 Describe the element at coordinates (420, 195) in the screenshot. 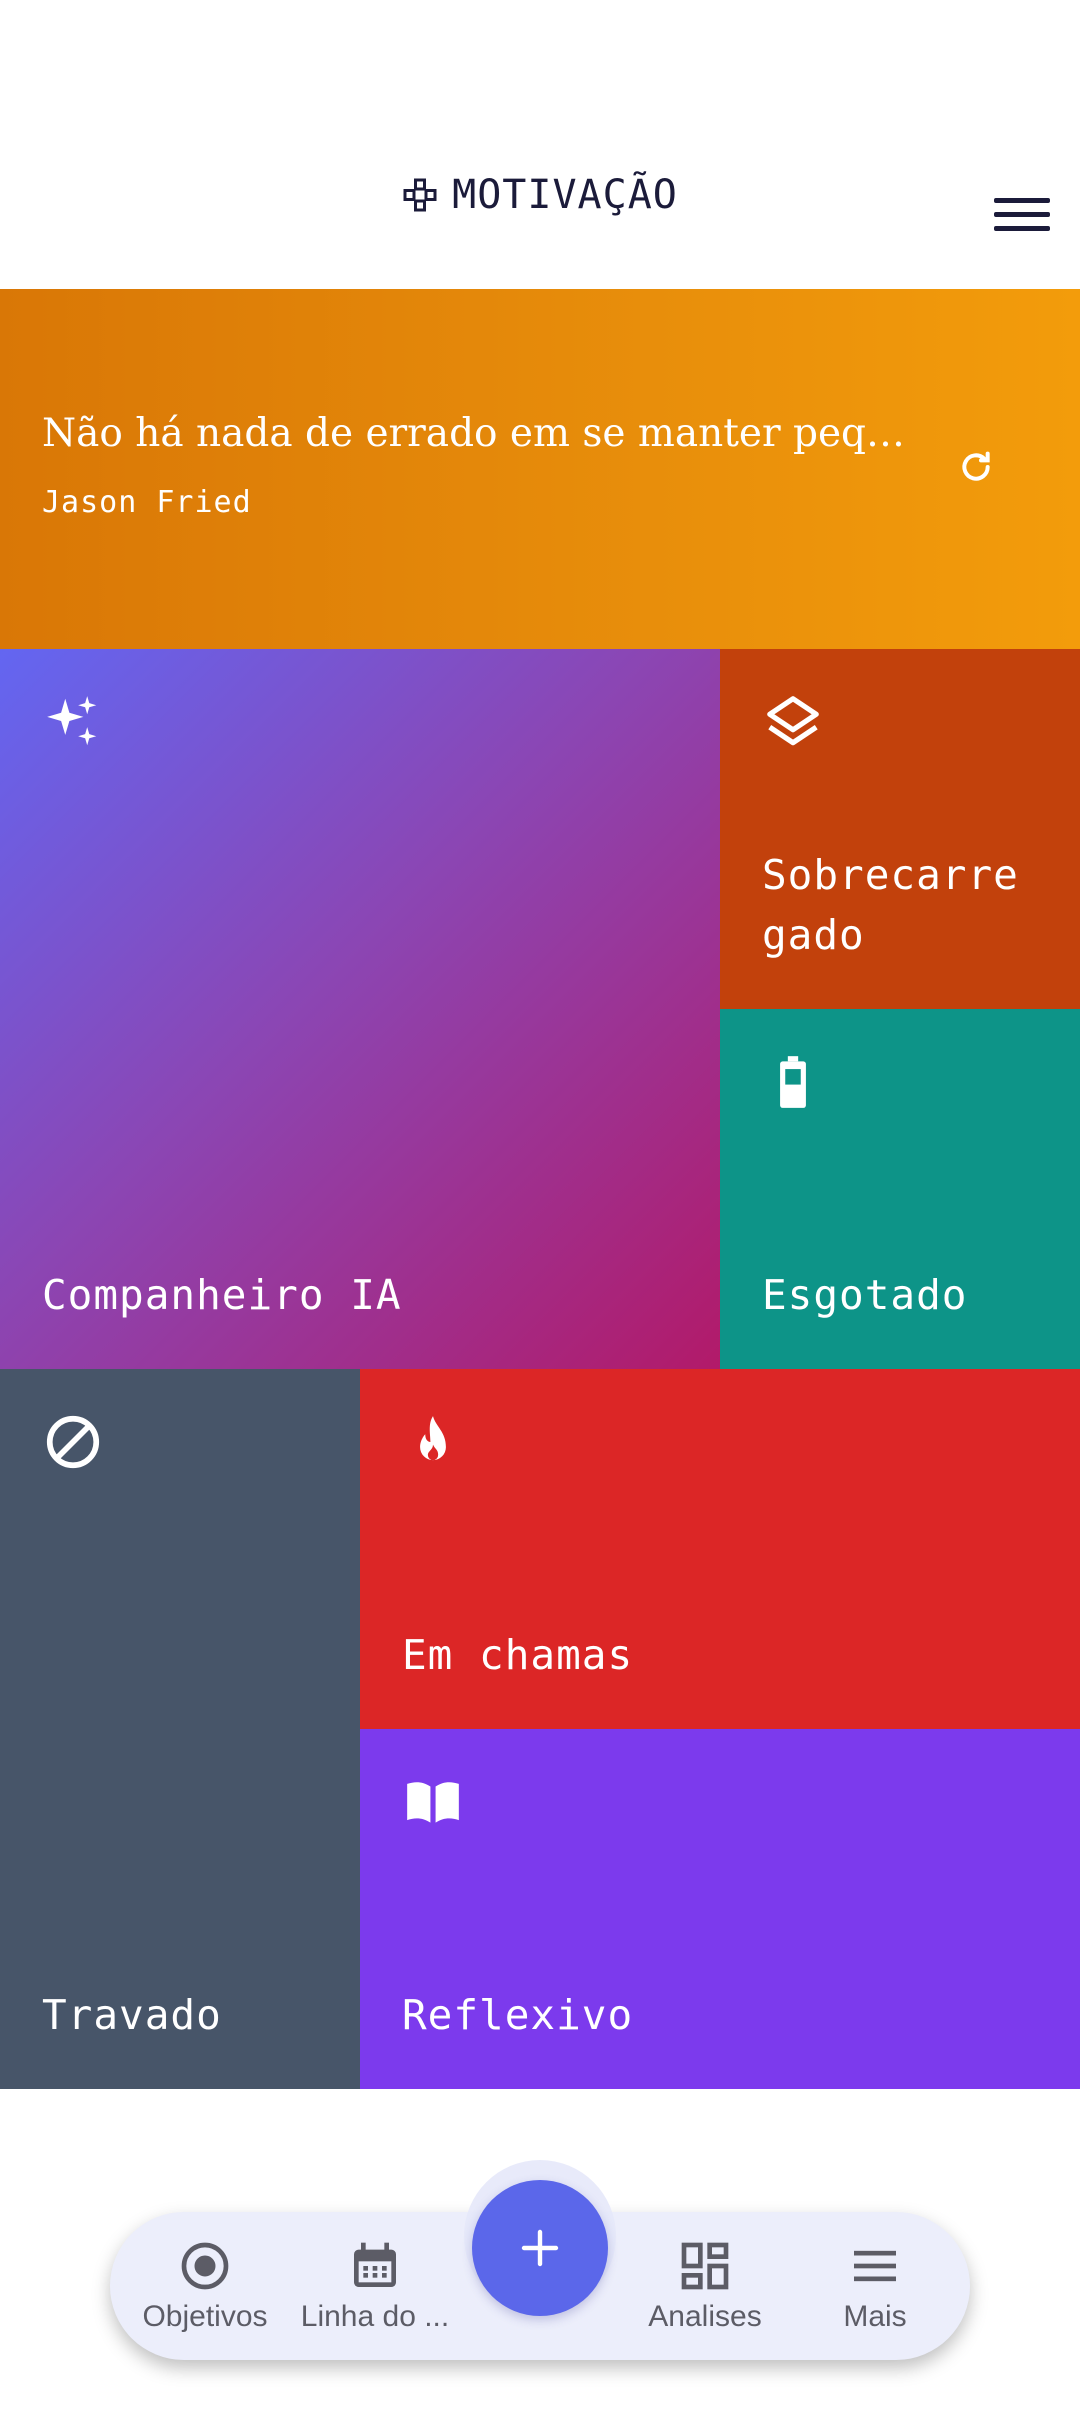

I see `gamepad-icon` at that location.